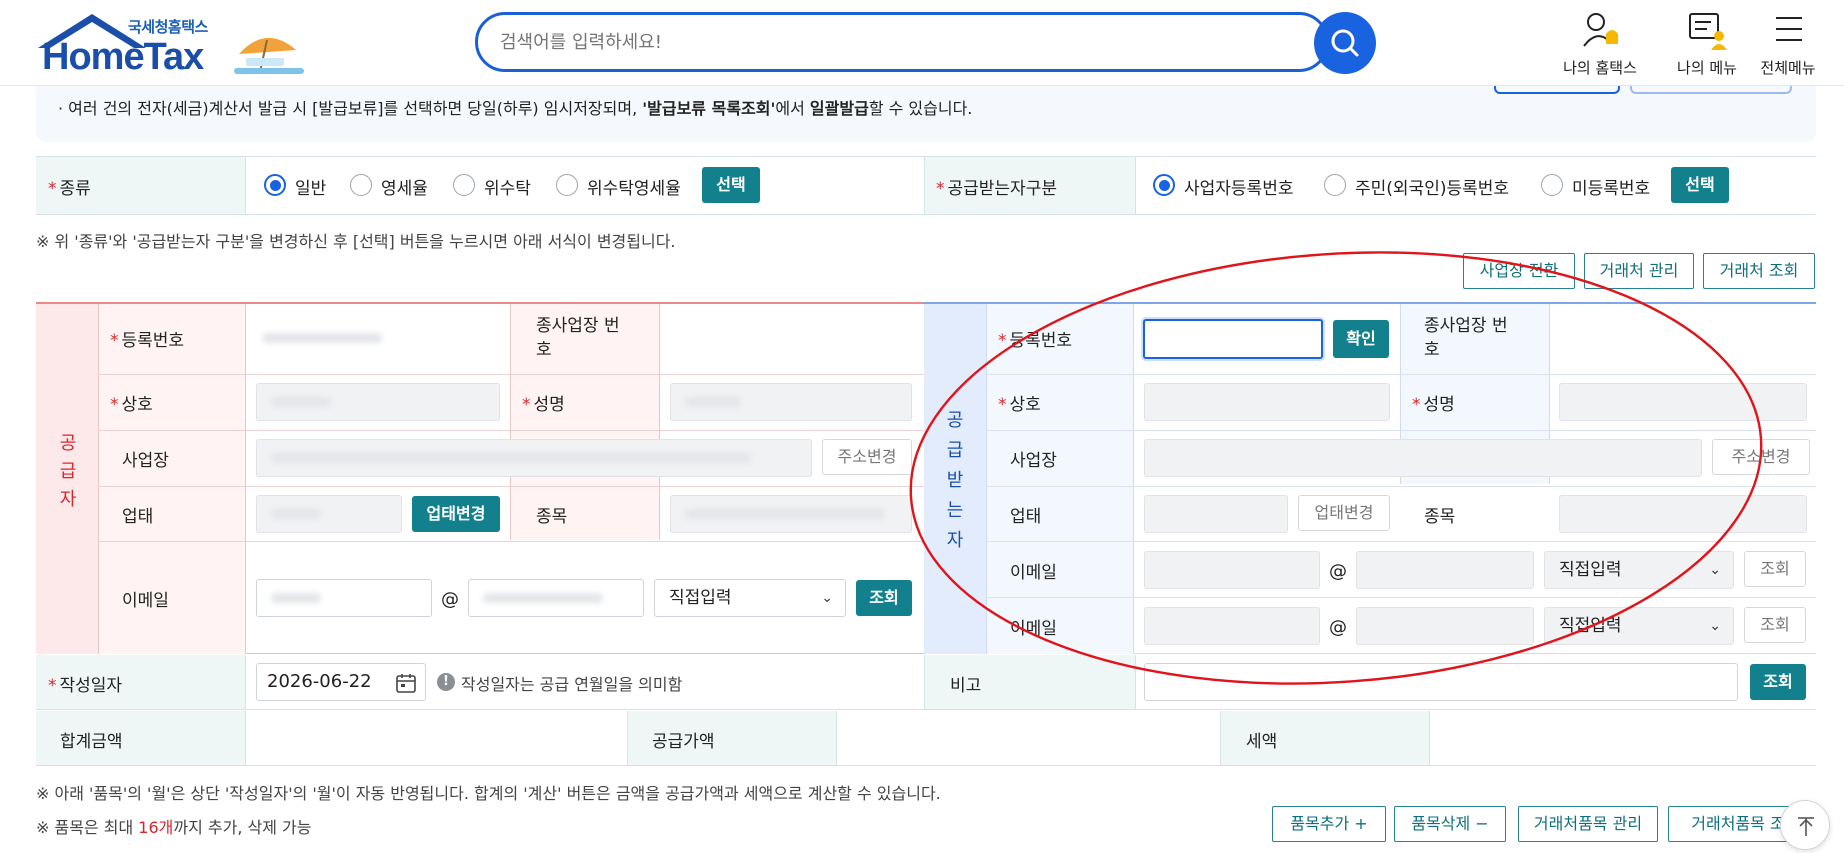 This screenshot has width=1844, height=853. Describe the element at coordinates (1026, 517) in the screenshot. I see `recipient-biz-type-label: 업태` at that location.